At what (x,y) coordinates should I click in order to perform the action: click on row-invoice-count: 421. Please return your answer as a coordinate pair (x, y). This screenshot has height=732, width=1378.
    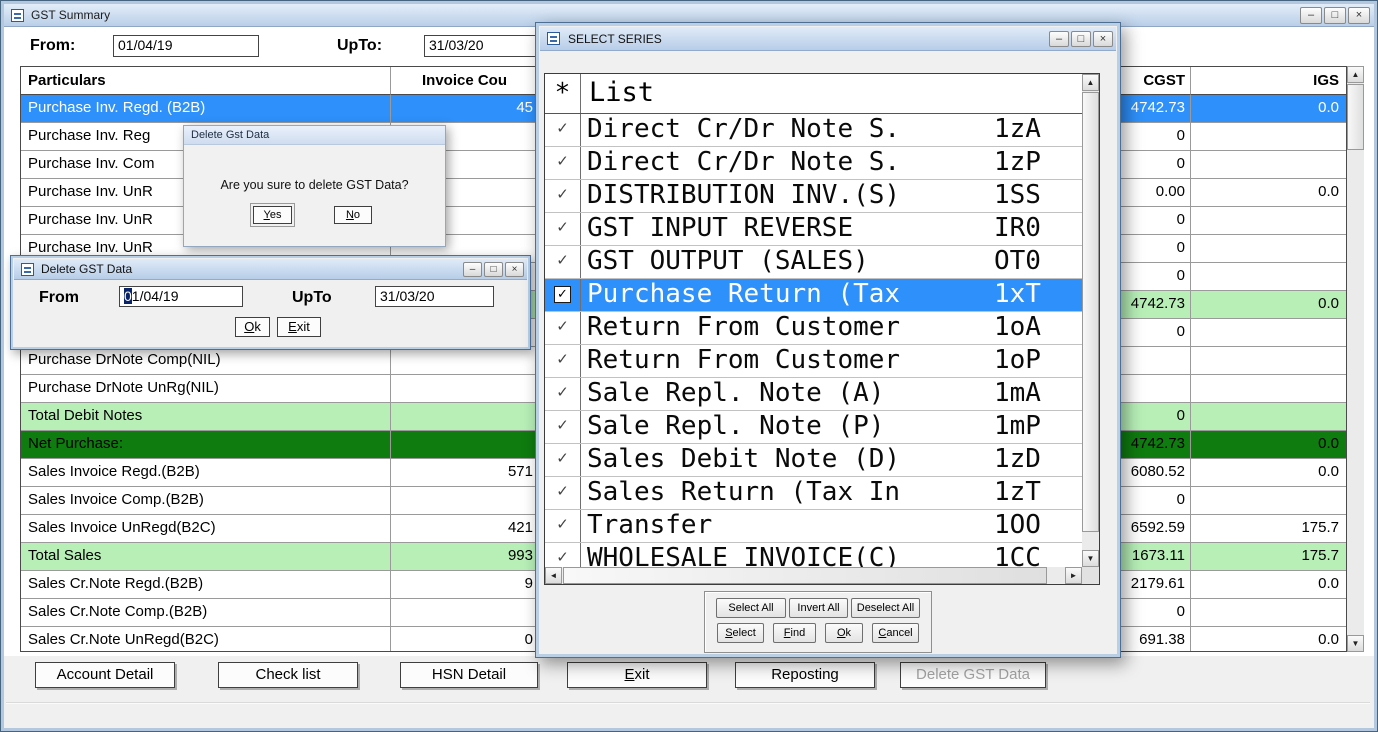
    Looking at the image, I should click on (465, 529).